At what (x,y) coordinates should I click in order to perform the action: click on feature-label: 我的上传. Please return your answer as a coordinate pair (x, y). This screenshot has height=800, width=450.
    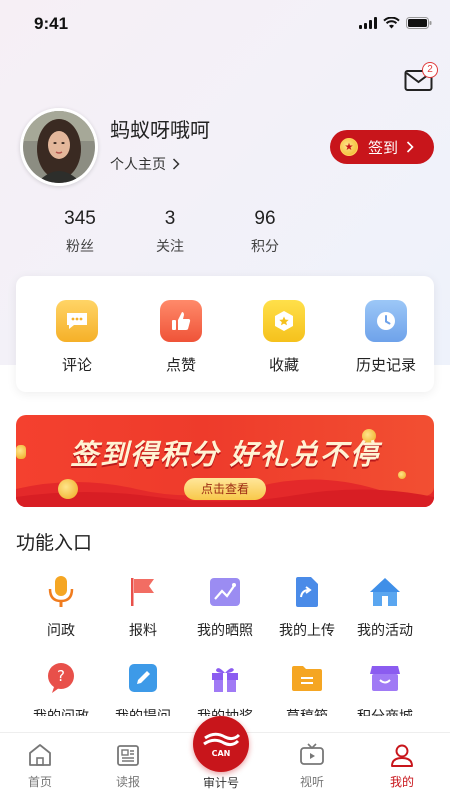
    Looking at the image, I should click on (307, 630).